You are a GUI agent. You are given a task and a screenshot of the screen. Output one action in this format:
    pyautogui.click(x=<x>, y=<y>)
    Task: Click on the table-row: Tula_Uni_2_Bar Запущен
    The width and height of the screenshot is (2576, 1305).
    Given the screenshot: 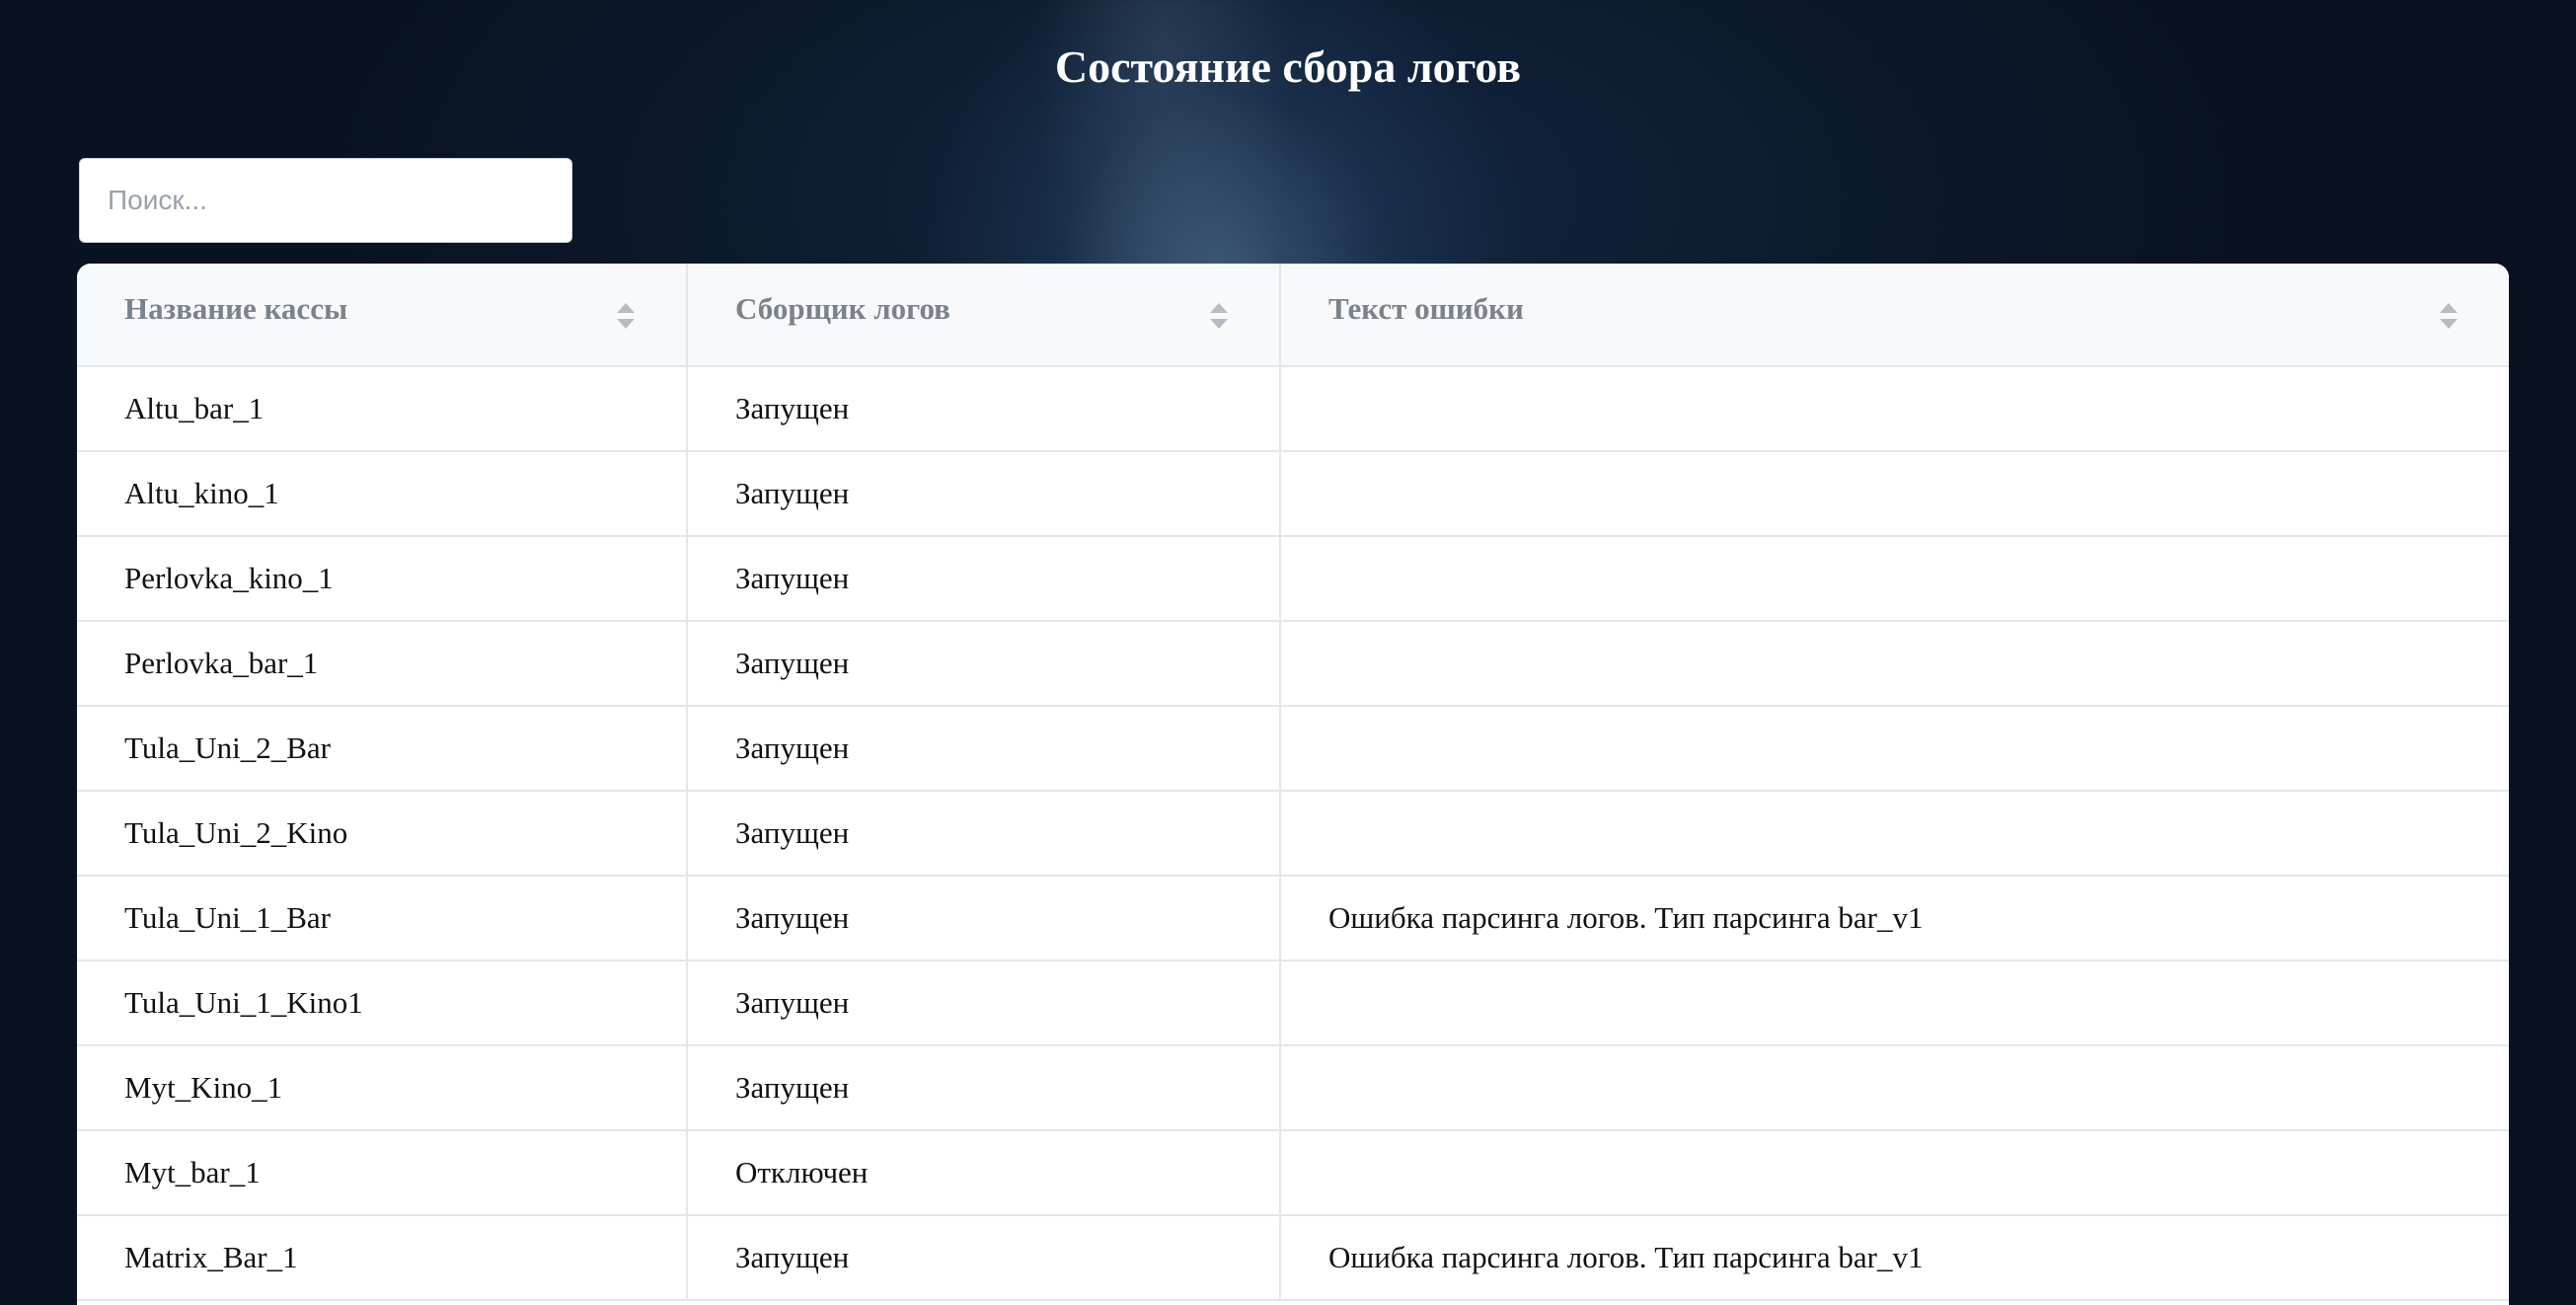 What is the action you would take?
    pyautogui.click(x=1293, y=749)
    